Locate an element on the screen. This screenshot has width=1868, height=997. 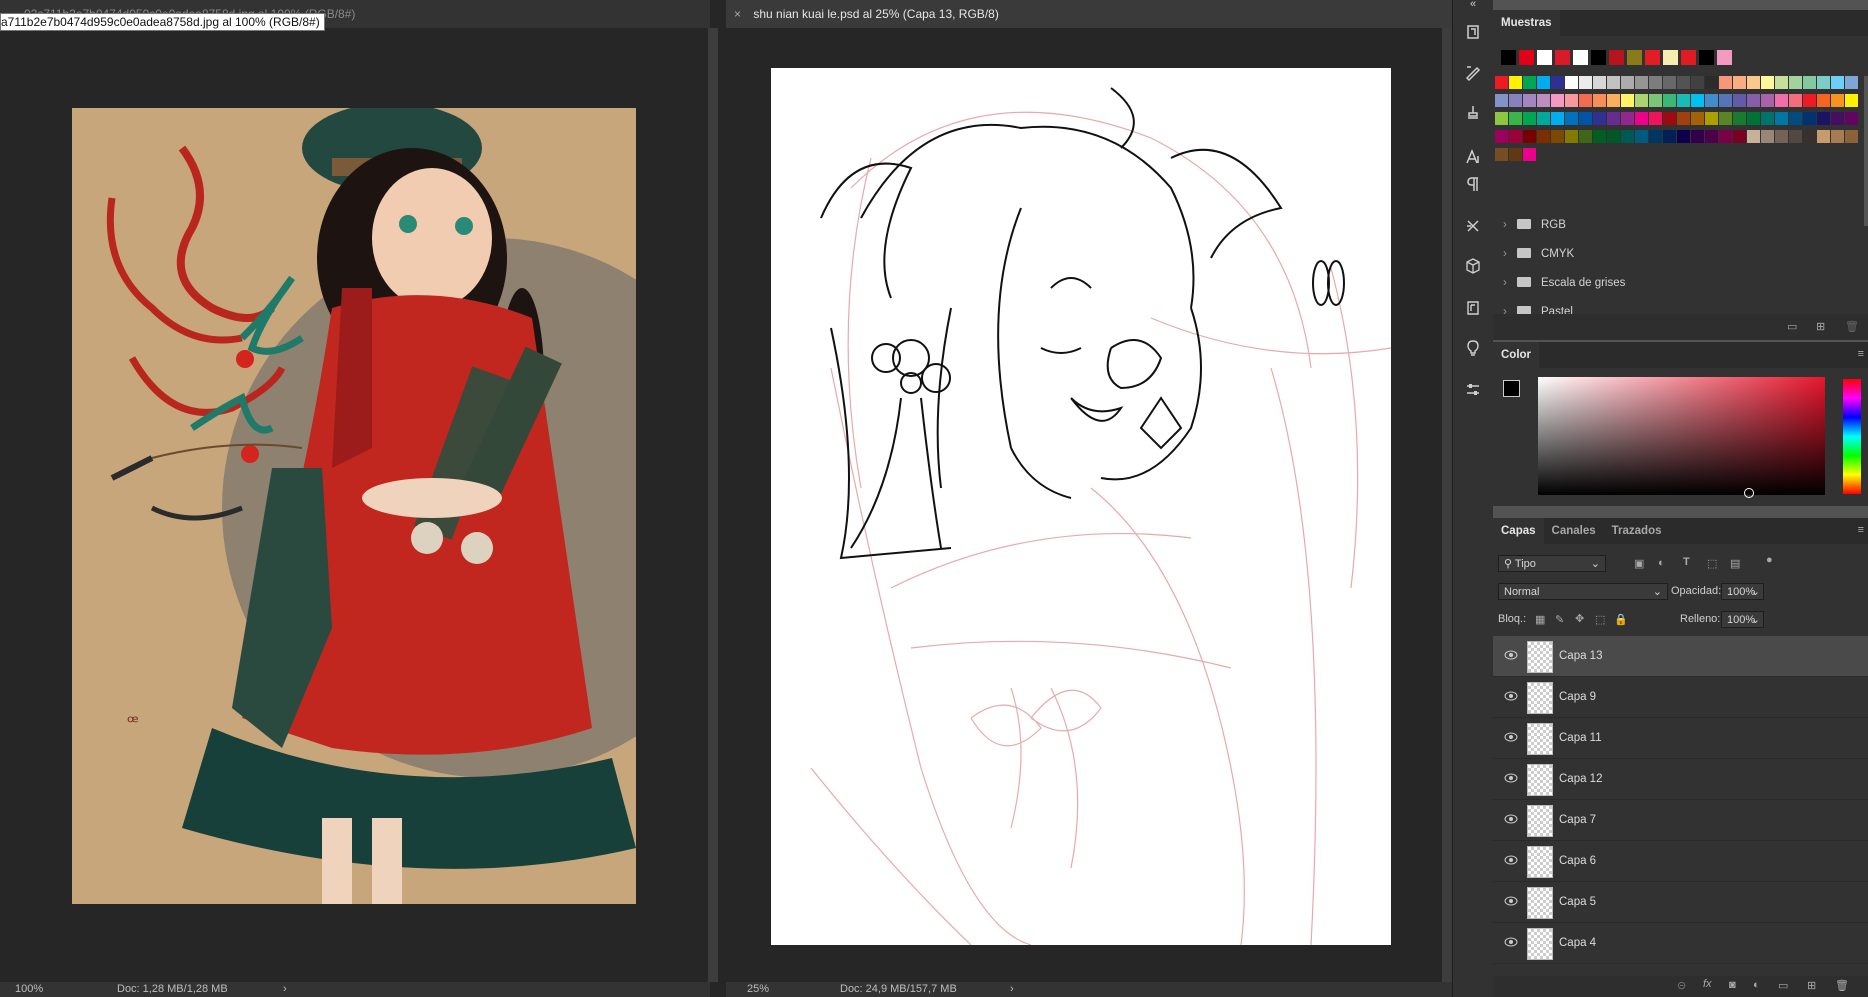
filter-adjustment-icon: ◐ is located at coordinates (1661, 563).